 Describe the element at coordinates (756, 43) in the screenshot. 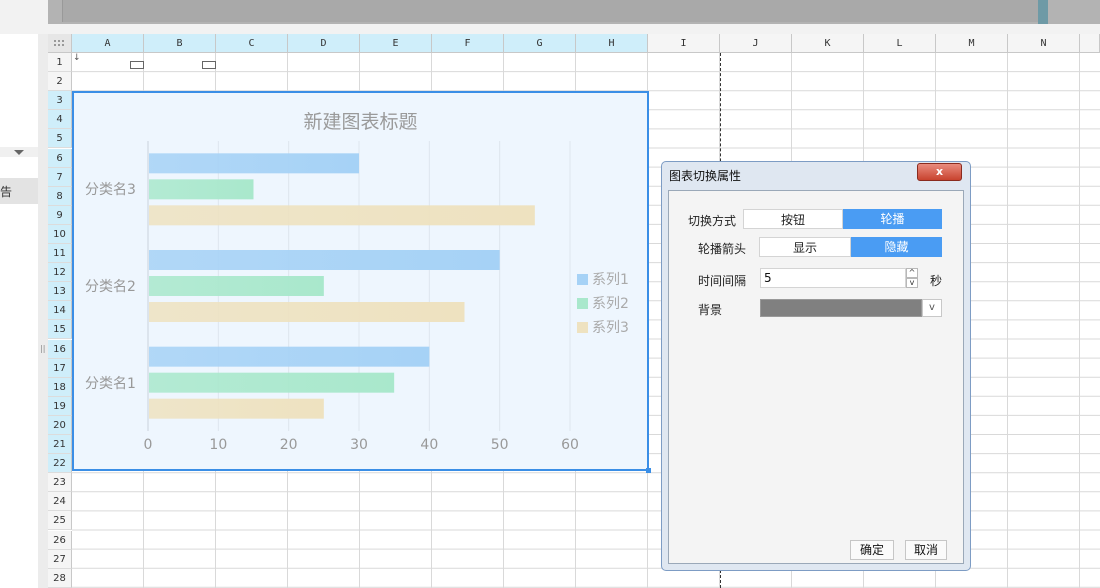

I see `column-header: J` at that location.